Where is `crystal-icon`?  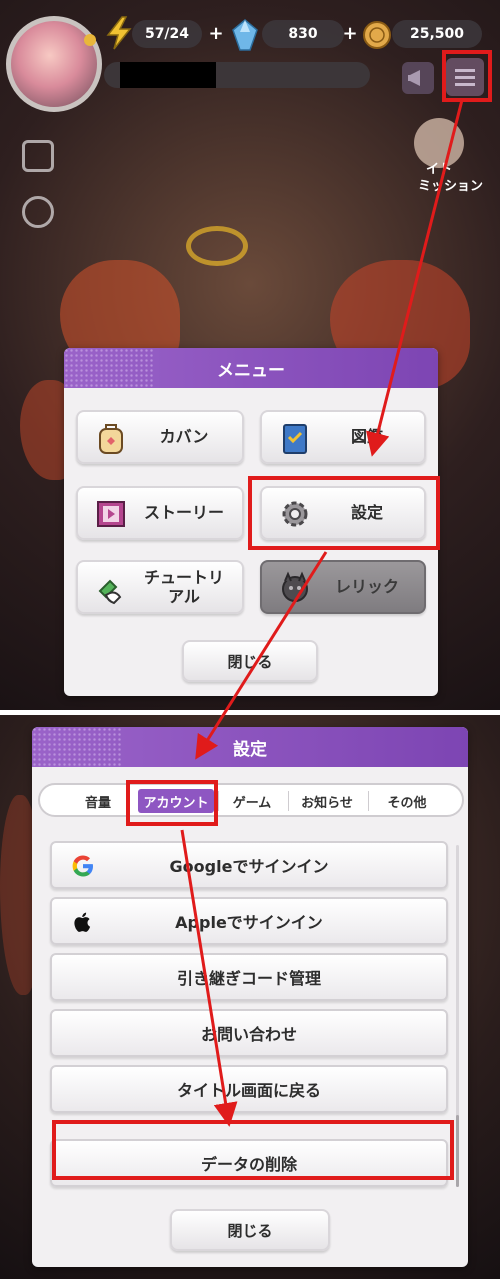 crystal-icon is located at coordinates (245, 35).